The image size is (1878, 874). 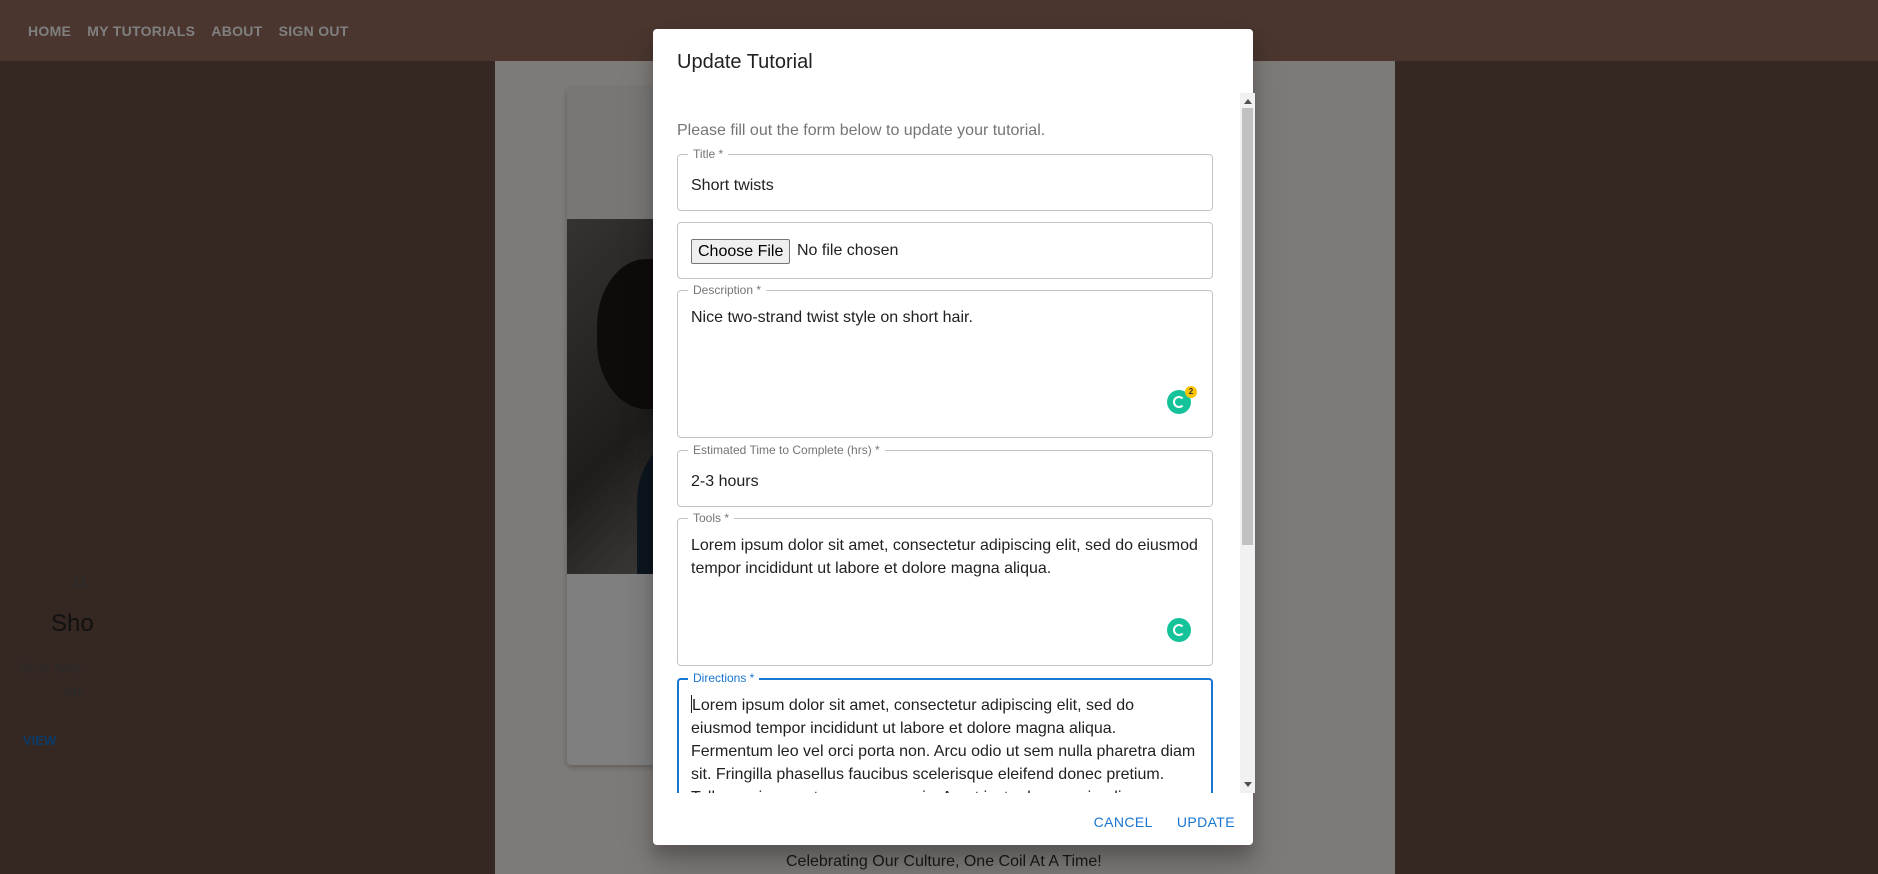 I want to click on dialog-actions: CANCEL UPDATE, so click(x=1160, y=822).